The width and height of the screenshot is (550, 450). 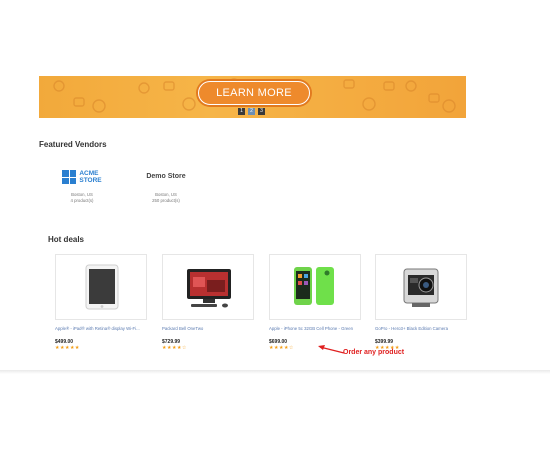 I want to click on order-annotation: Order any product, so click(x=374, y=352).